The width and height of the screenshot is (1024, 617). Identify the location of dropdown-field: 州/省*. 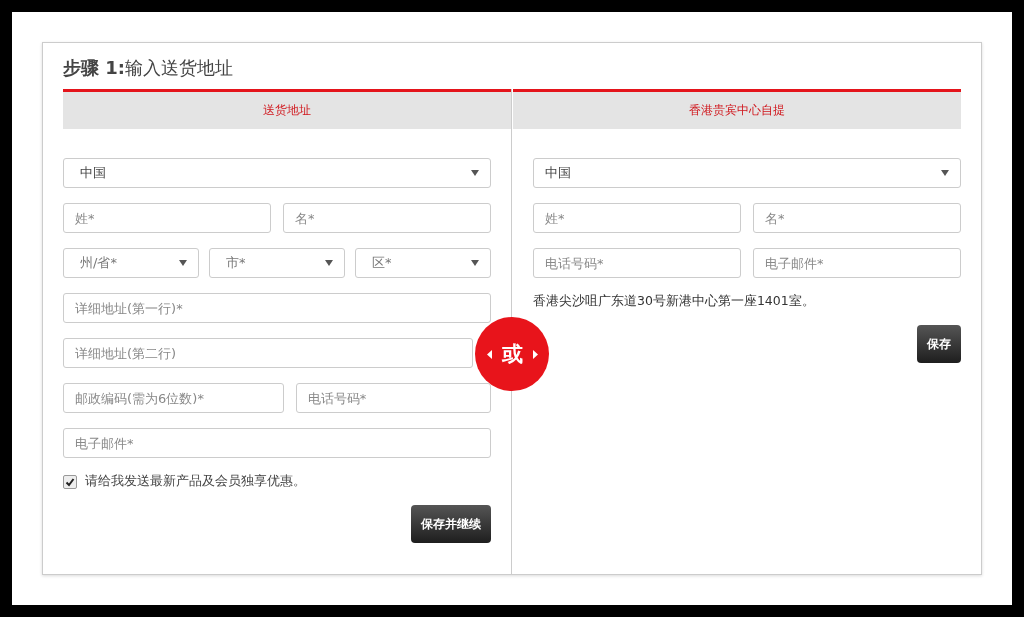
(131, 263).